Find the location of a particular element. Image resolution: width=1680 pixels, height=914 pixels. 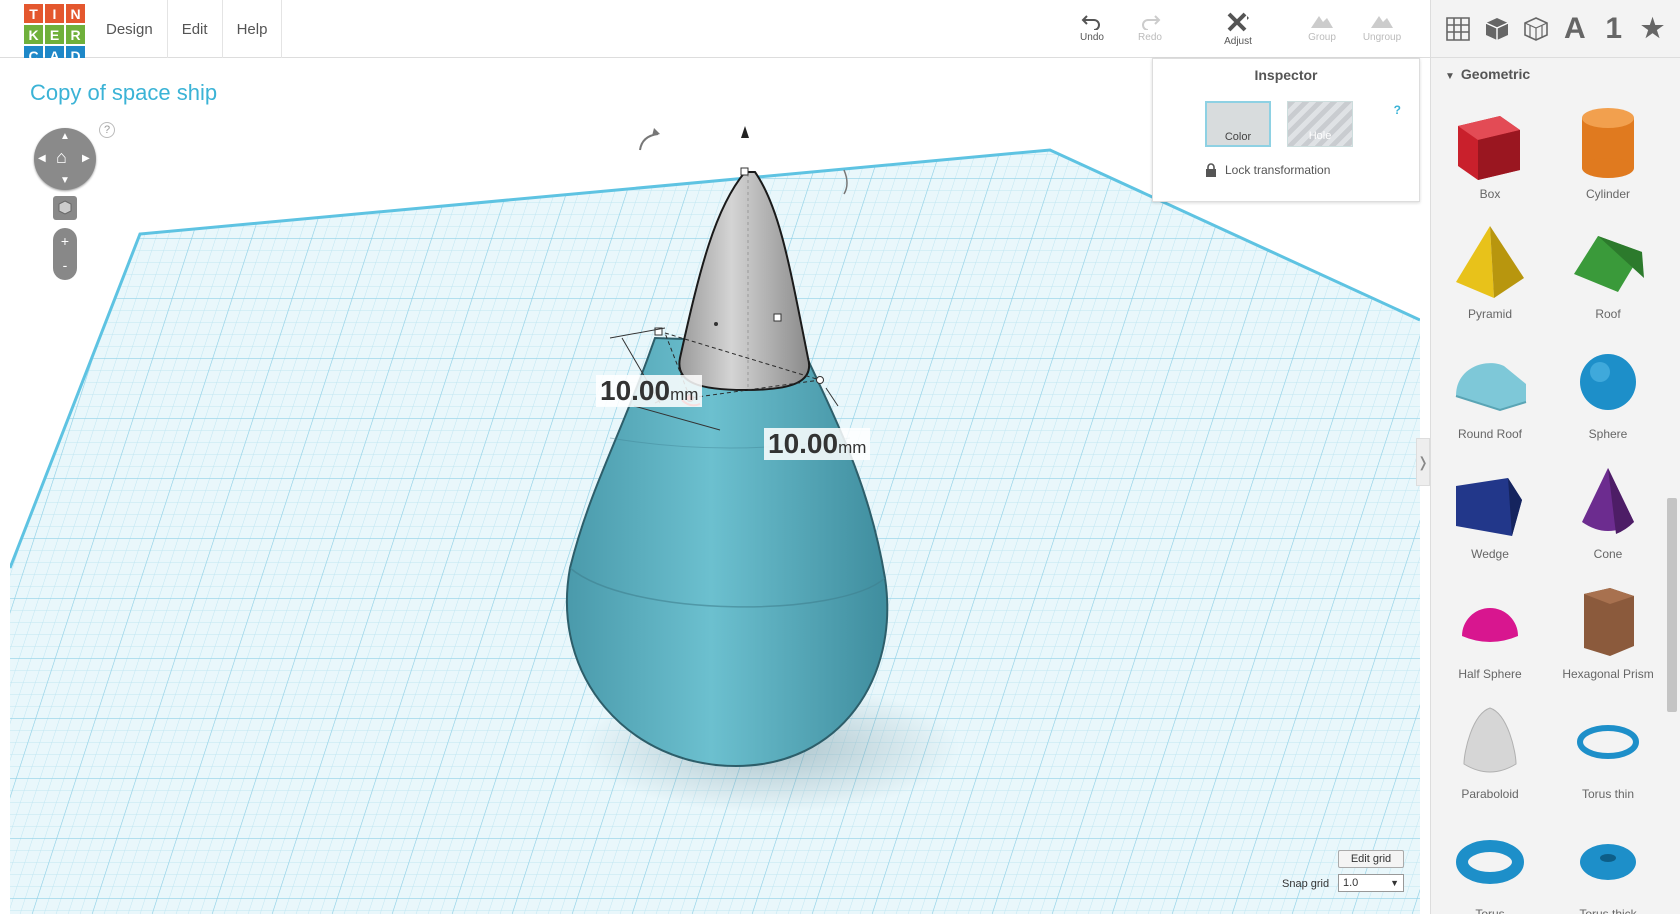

library-category-bar: A 1 ★ is located at coordinates (1555, 29).